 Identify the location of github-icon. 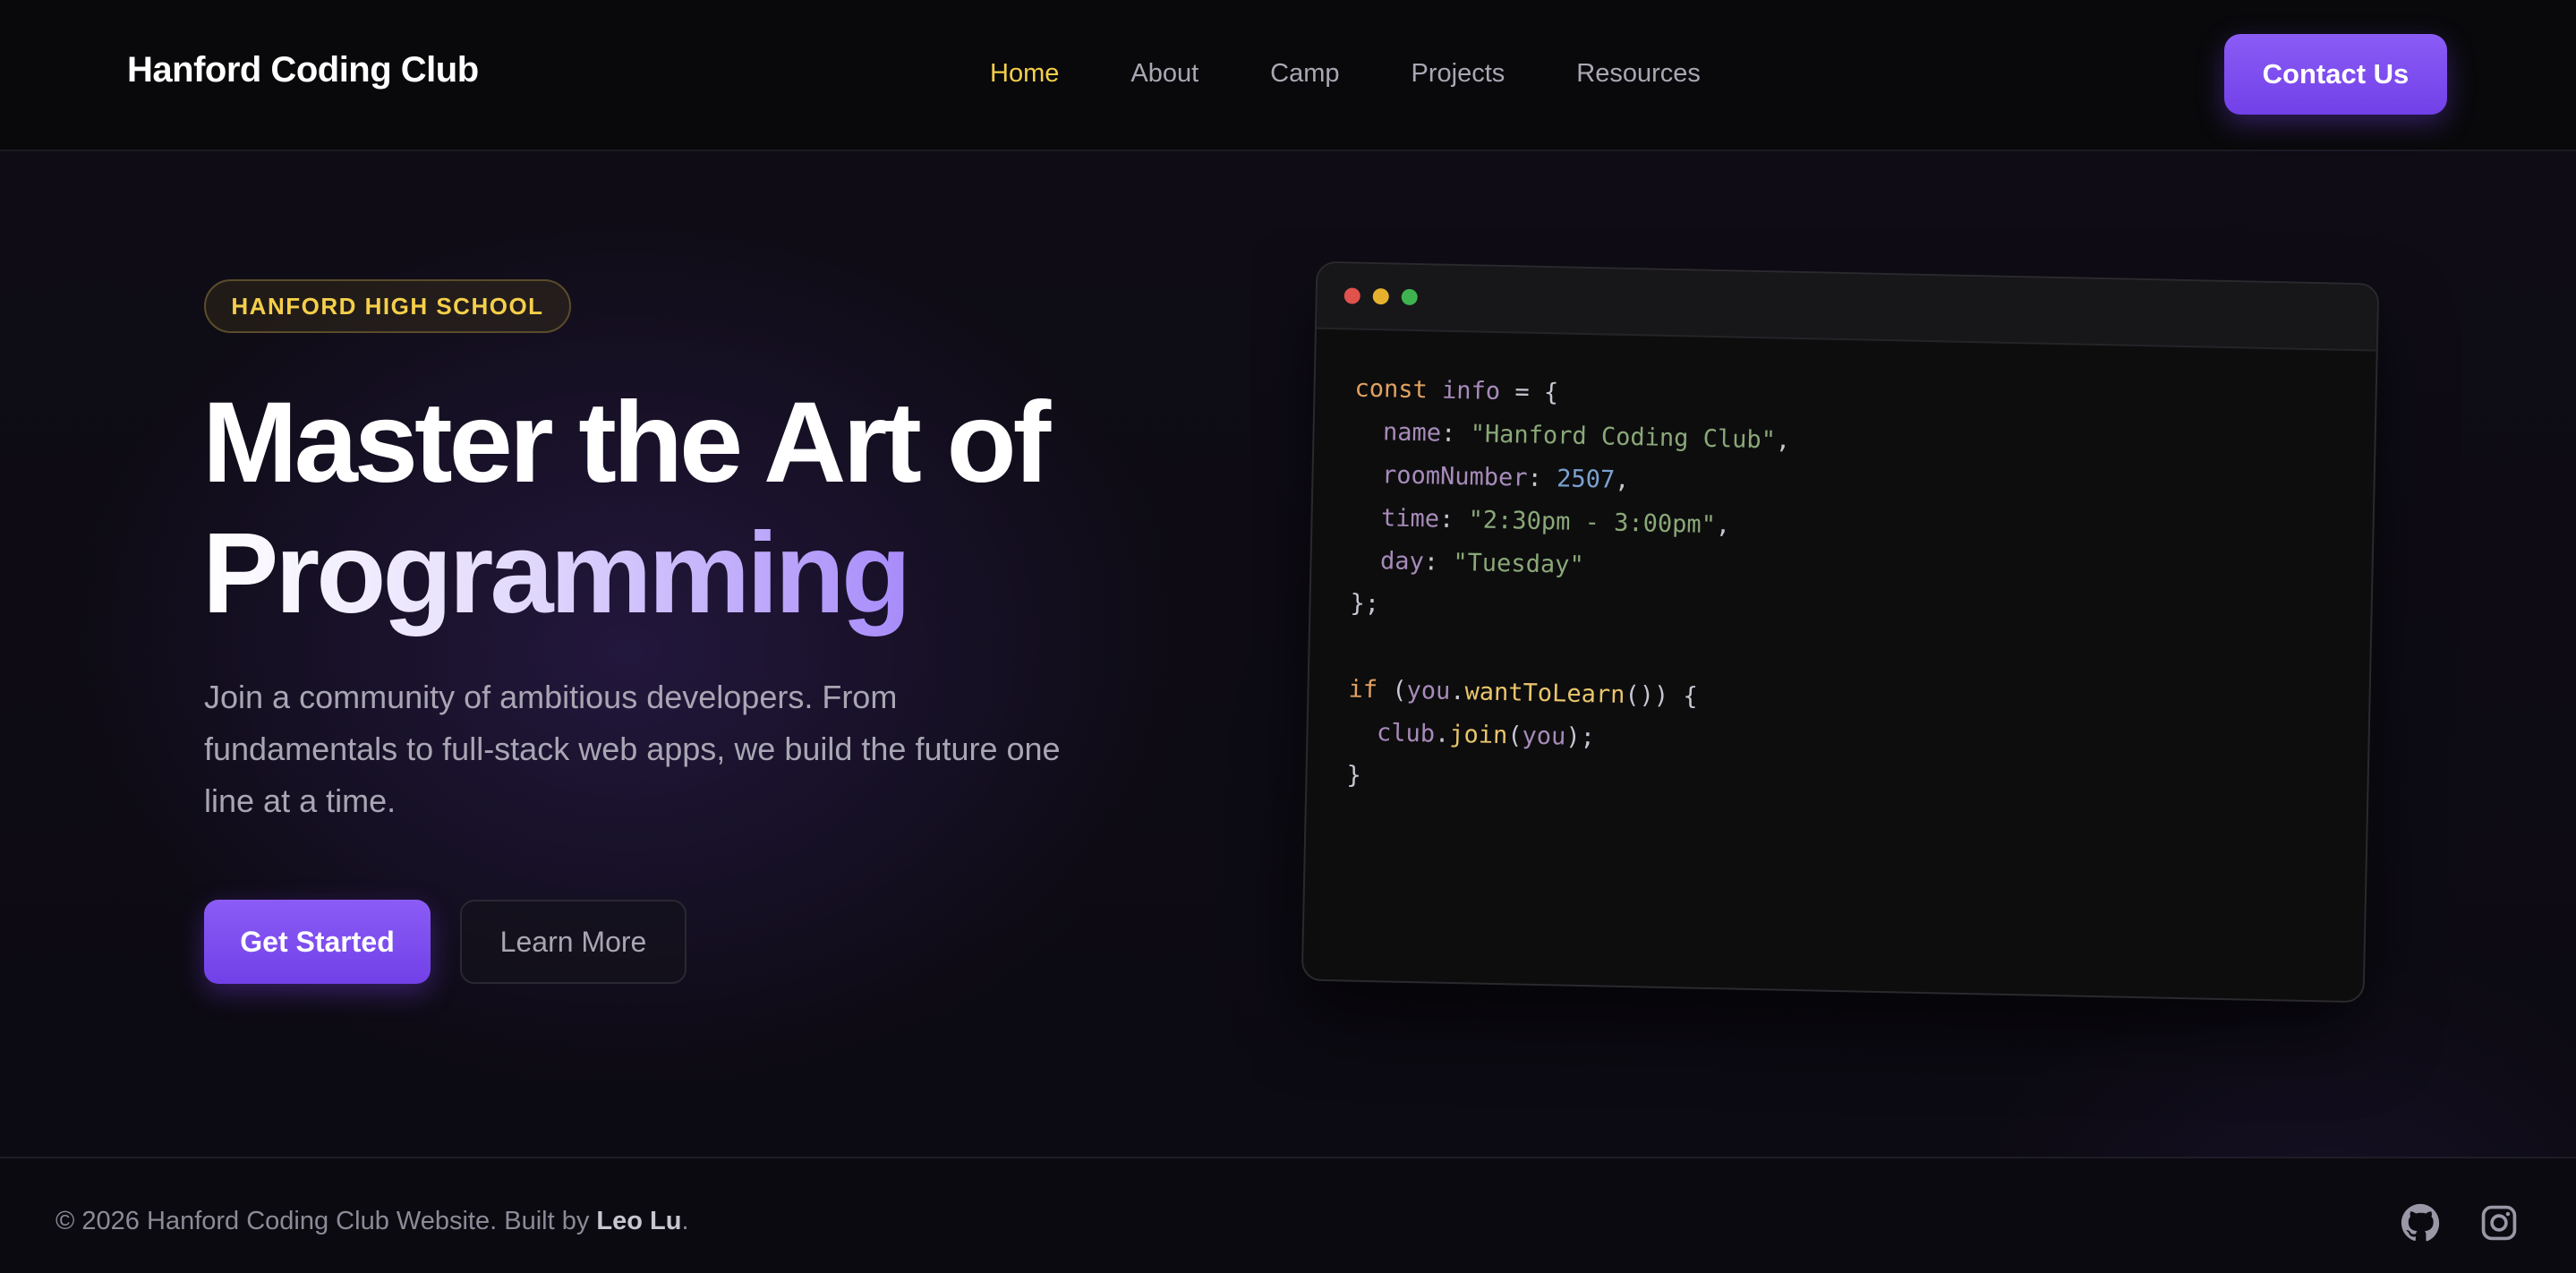
(2420, 1223).